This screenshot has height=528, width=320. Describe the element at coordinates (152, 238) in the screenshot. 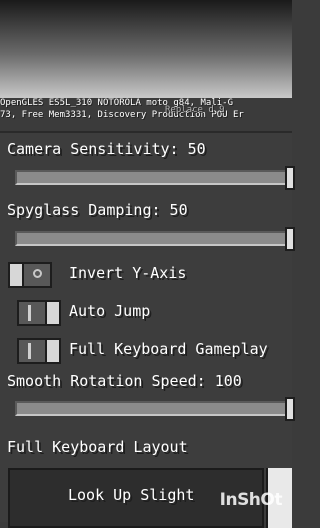

I see `spyglass-damping-slider` at that location.